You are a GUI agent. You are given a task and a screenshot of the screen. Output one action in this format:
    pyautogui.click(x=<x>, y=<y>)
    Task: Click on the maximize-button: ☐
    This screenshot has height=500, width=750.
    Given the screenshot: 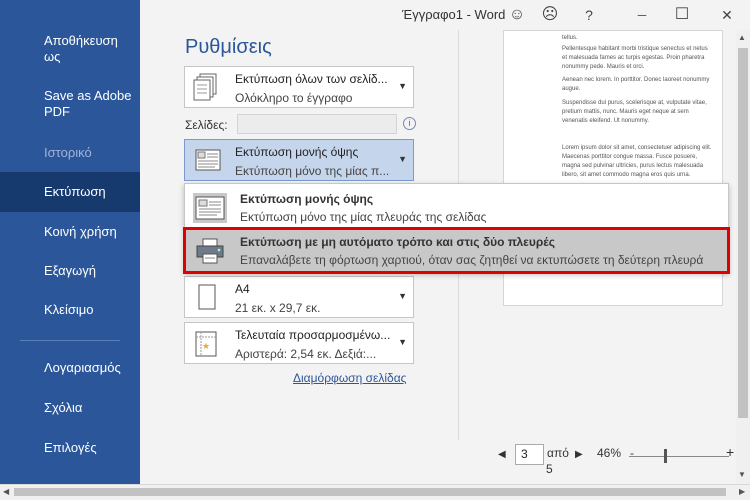 What is the action you would take?
    pyautogui.click(x=682, y=15)
    